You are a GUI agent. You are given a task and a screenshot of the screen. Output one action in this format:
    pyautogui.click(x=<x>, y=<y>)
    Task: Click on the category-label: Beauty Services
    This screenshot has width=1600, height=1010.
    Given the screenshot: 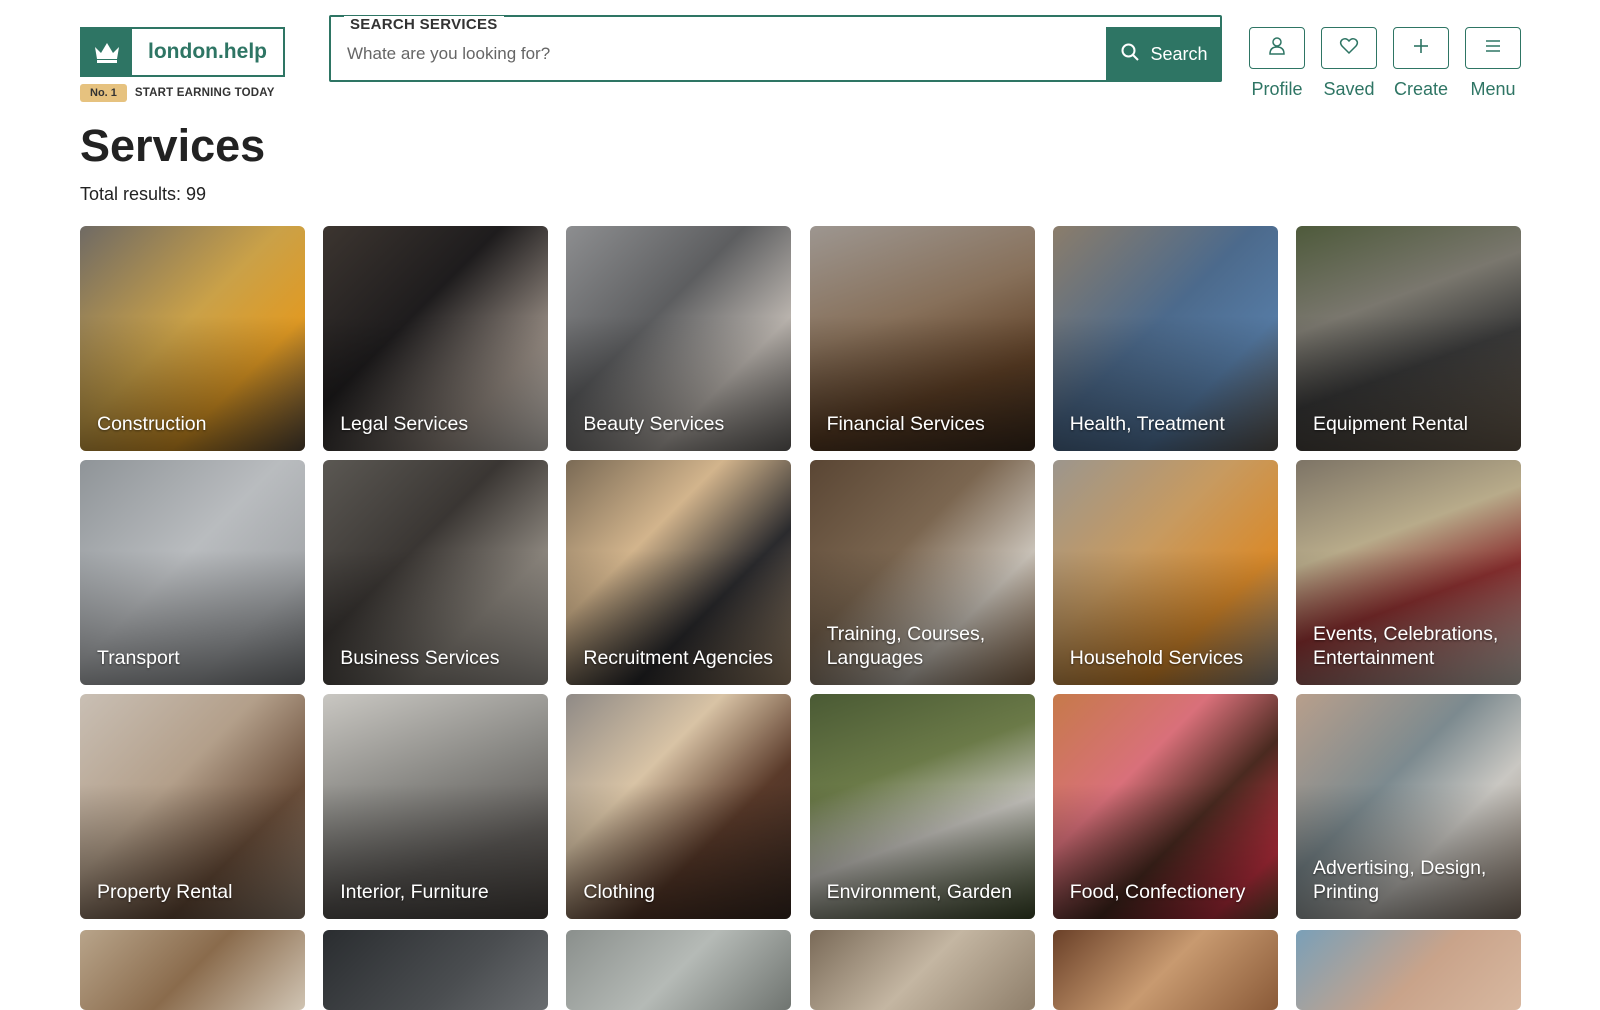 What is the action you would take?
    pyautogui.click(x=654, y=424)
    